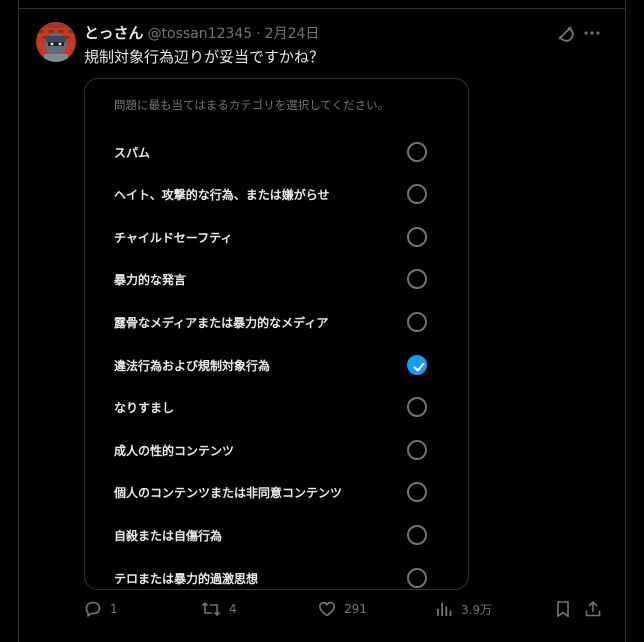 Image resolution: width=644 pixels, height=642 pixels. I want to click on bookmark-icon, so click(563, 609).